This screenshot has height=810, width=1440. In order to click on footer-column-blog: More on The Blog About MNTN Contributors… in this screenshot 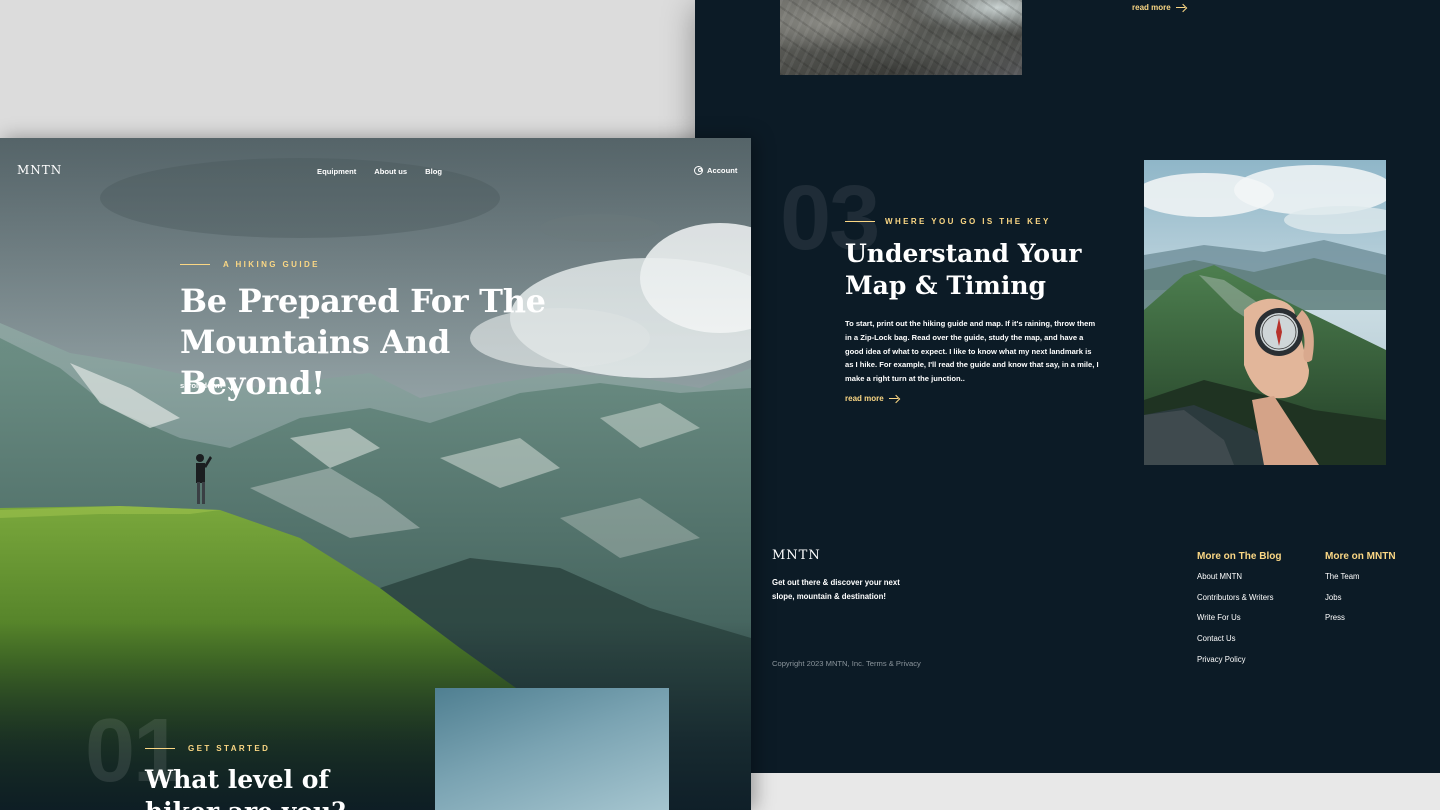, I will do `click(1239, 612)`.